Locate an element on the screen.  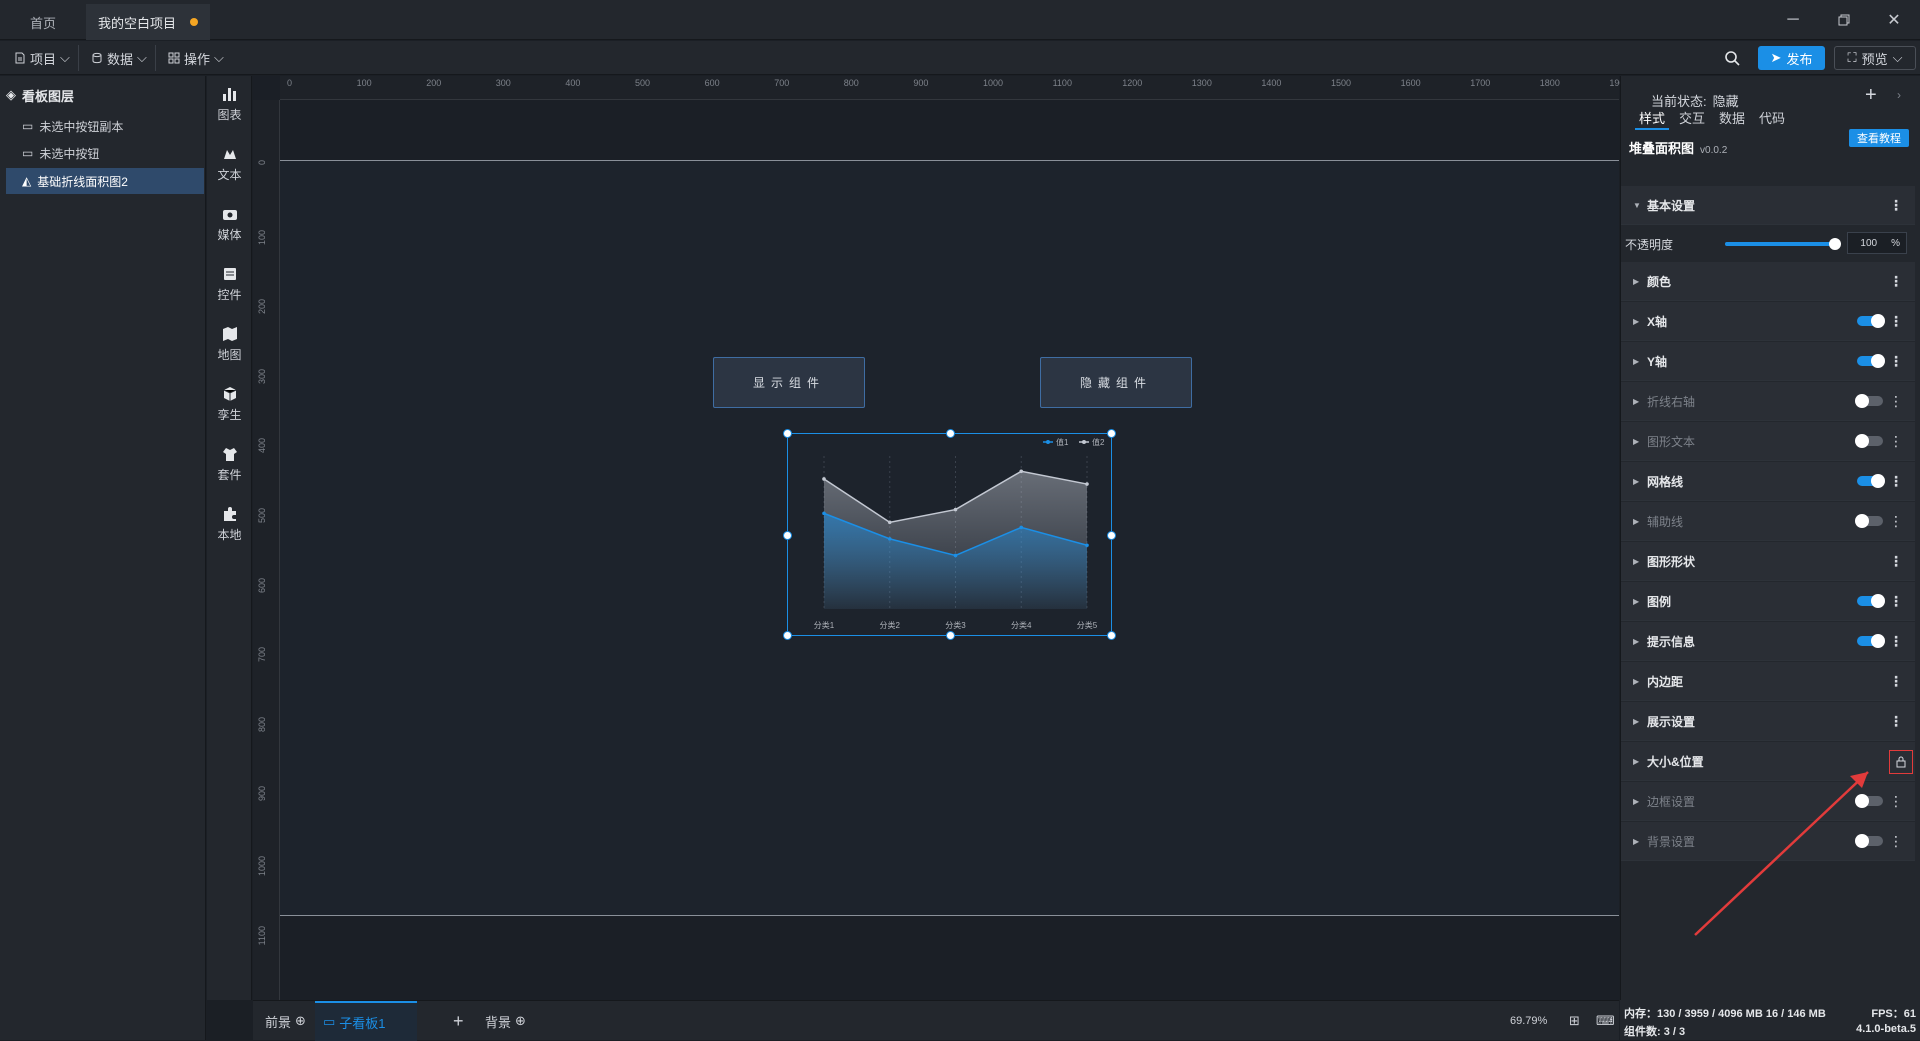
section-8: ▶ 辅助线 ⋮ is located at coordinates (1768, 521).